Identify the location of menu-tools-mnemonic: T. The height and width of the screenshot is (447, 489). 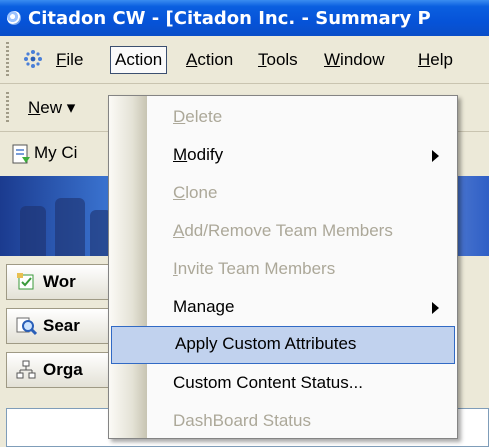
(262, 59).